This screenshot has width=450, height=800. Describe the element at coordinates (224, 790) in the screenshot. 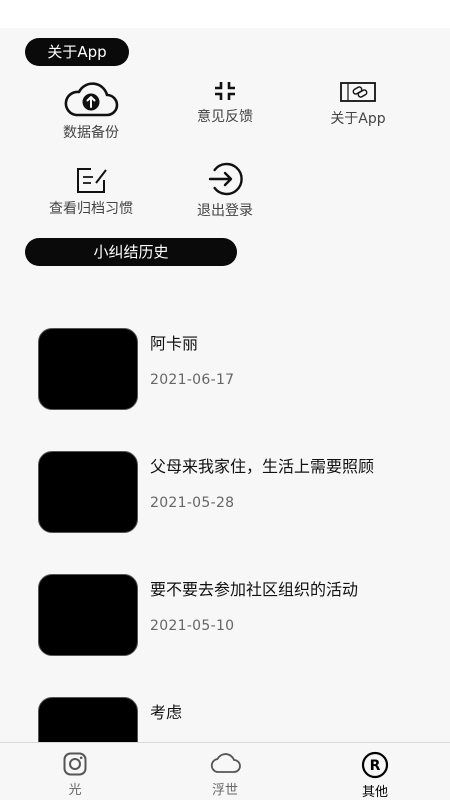

I see `nav-label-floating: 浮世` at that location.